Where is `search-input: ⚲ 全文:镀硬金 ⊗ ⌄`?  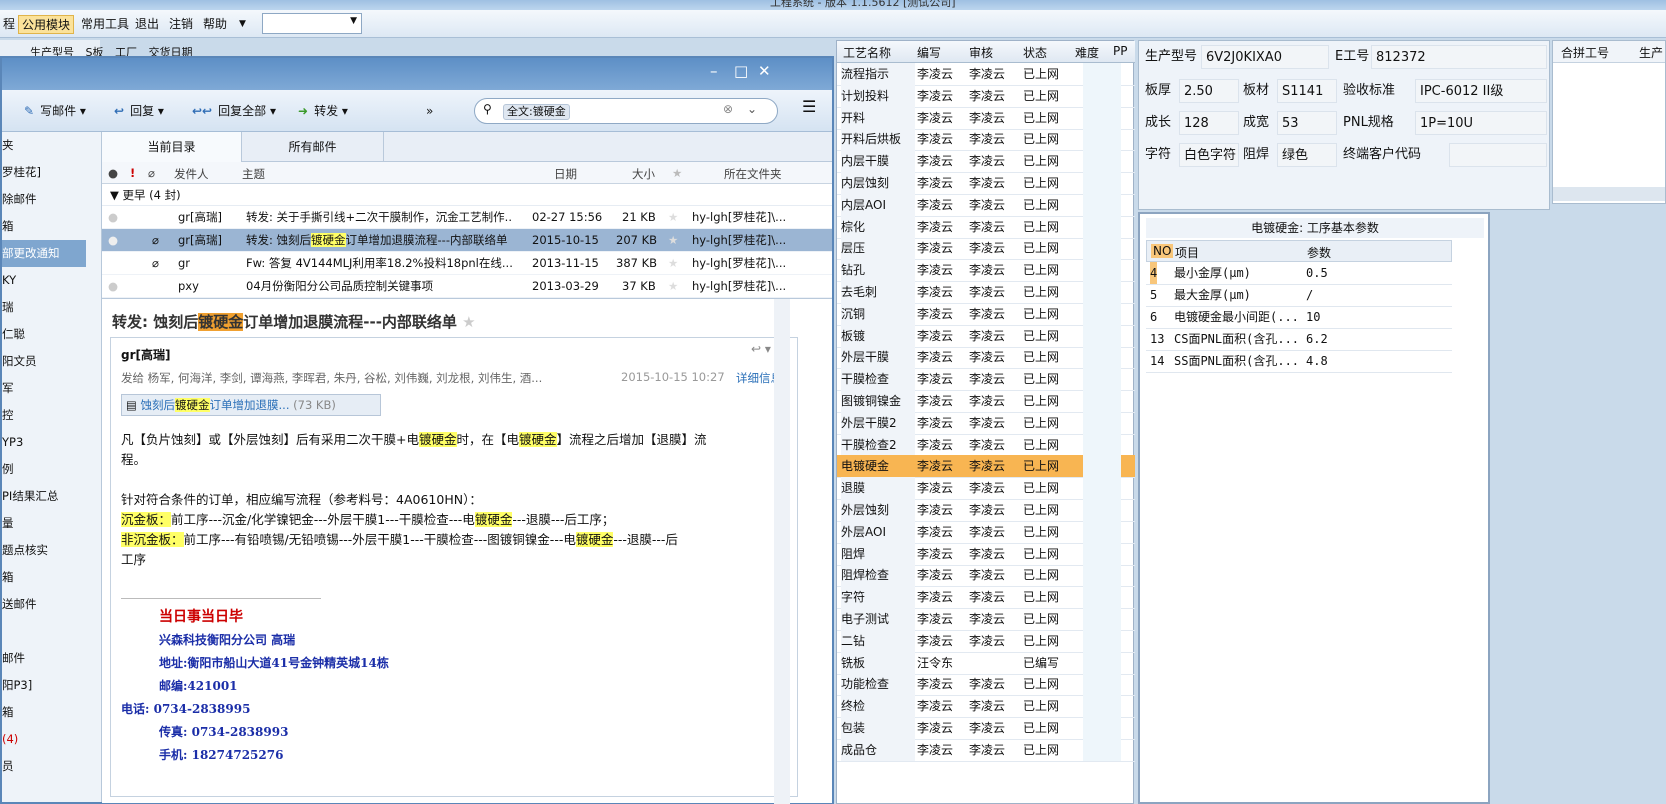 search-input: ⚲ 全文:镀硬金 ⊗ ⌄ is located at coordinates (626, 111).